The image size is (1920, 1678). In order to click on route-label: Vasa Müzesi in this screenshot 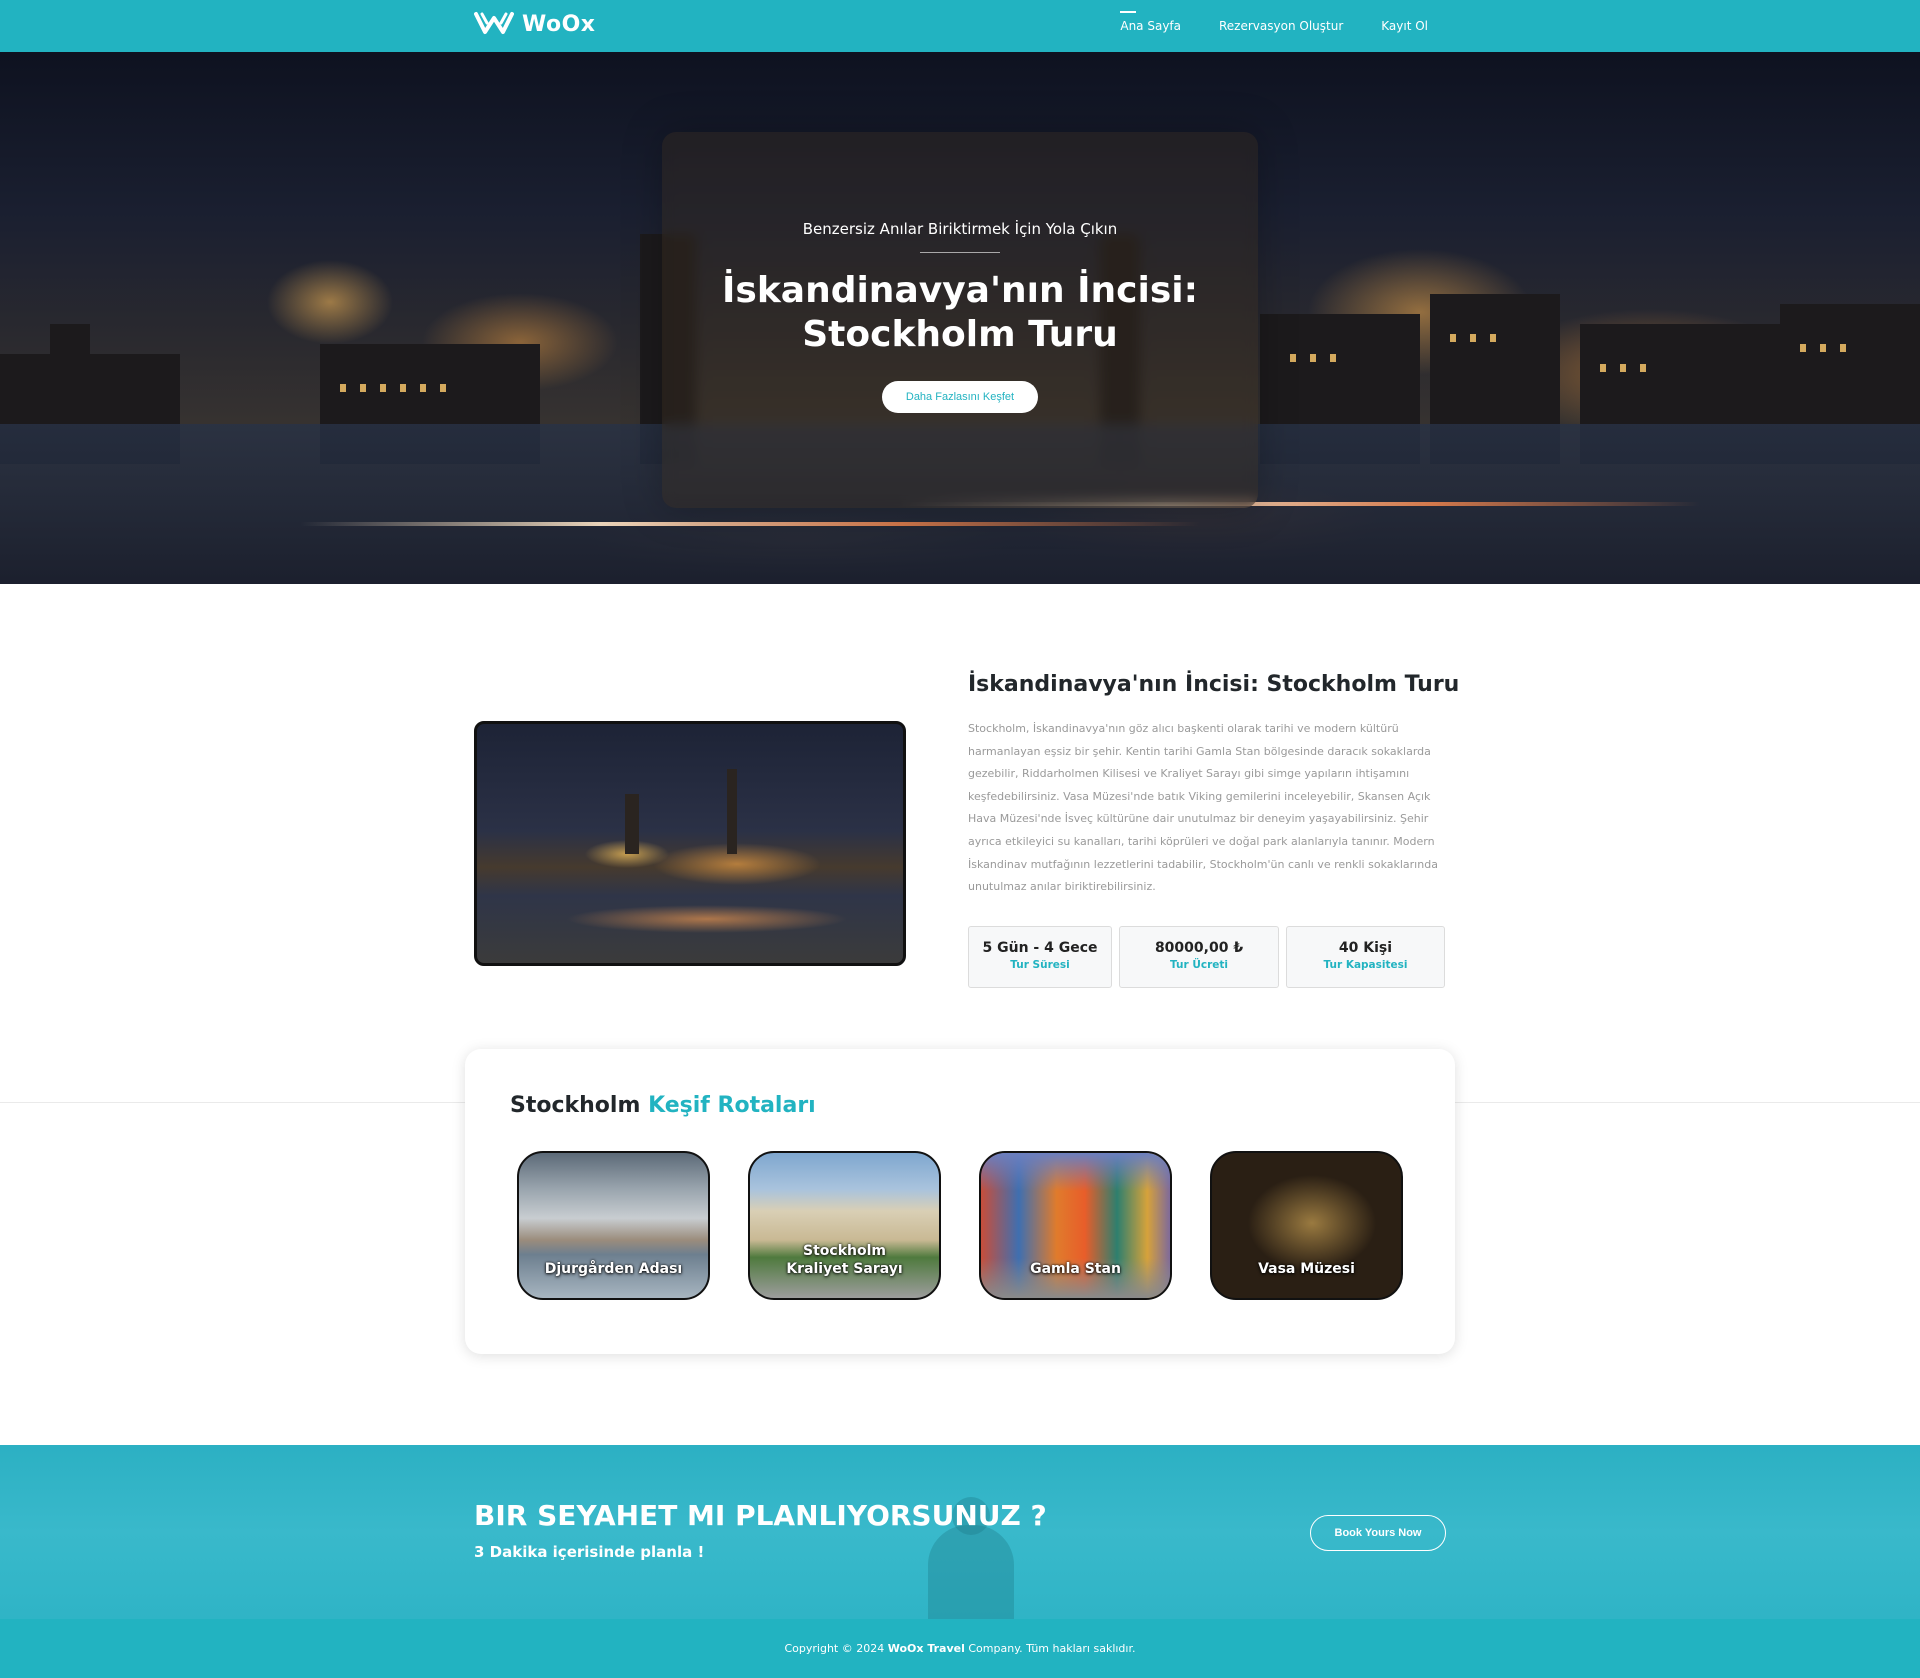, I will do `click(1306, 1269)`.